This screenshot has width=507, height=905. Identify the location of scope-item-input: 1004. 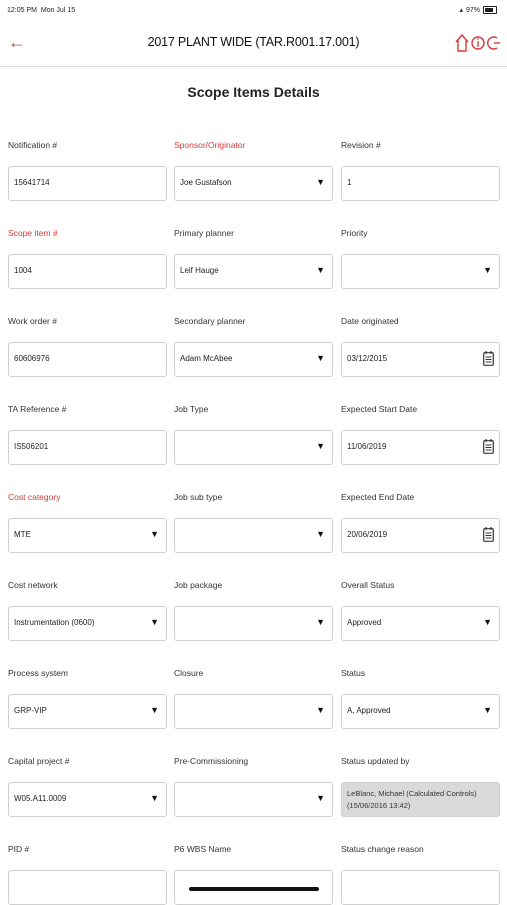
(87, 271).